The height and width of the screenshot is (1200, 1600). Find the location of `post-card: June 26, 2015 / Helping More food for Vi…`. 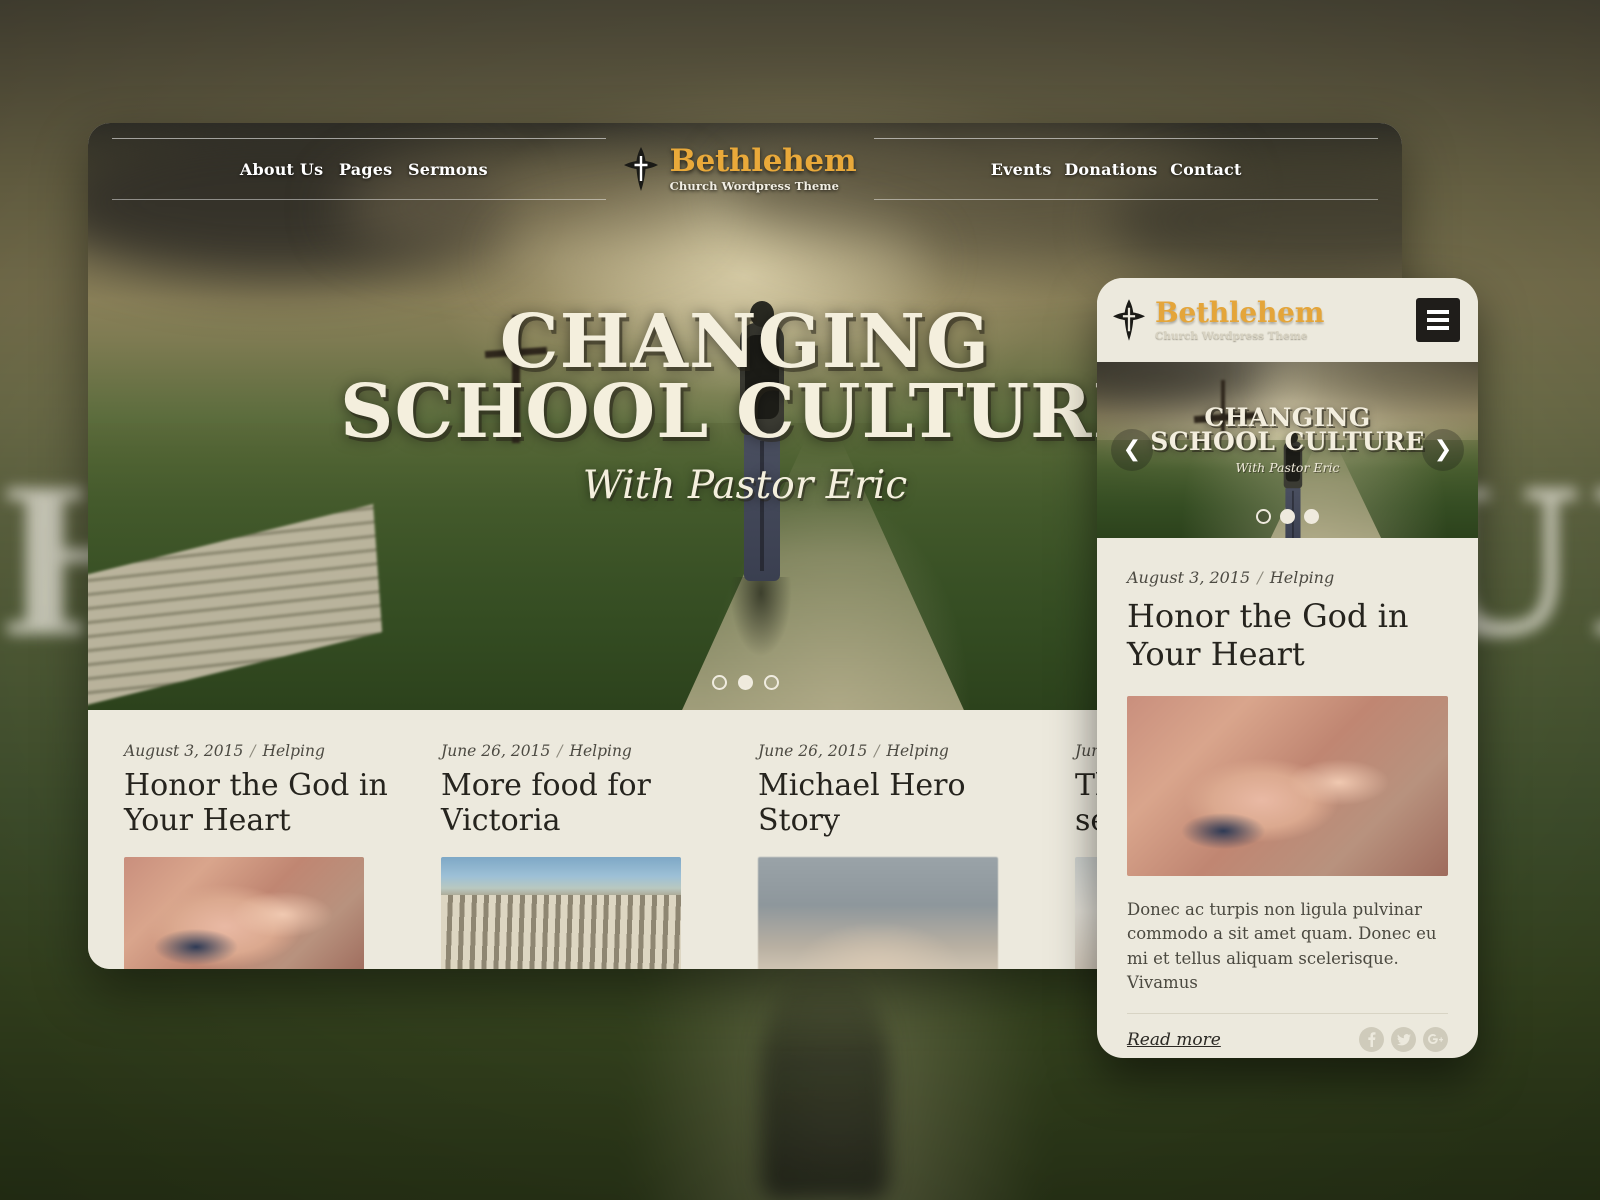

post-card: June 26, 2015 / Helping More food for Vi… is located at coordinates (589, 855).